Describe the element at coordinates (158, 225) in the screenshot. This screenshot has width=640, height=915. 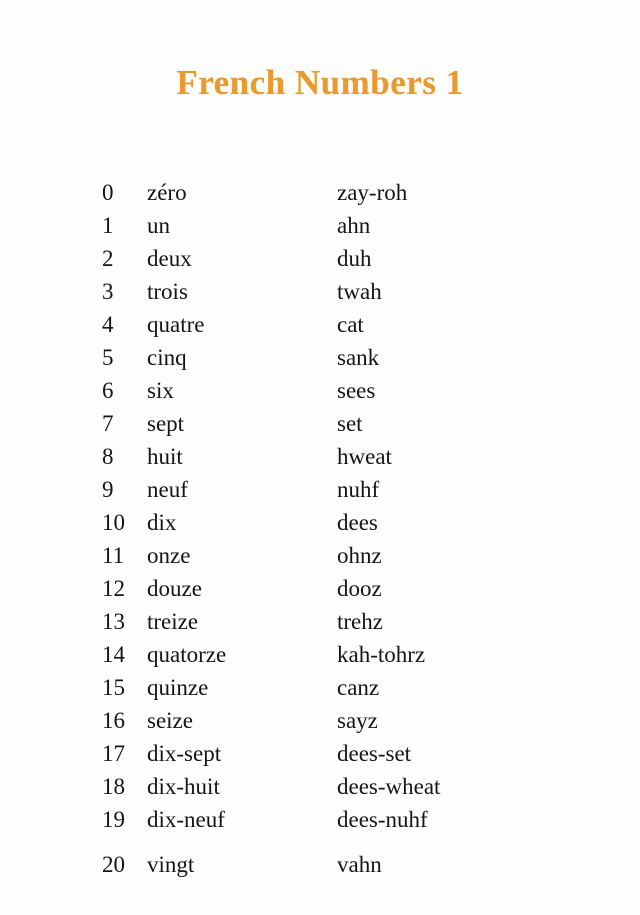
I see `french-word-cell: un` at that location.